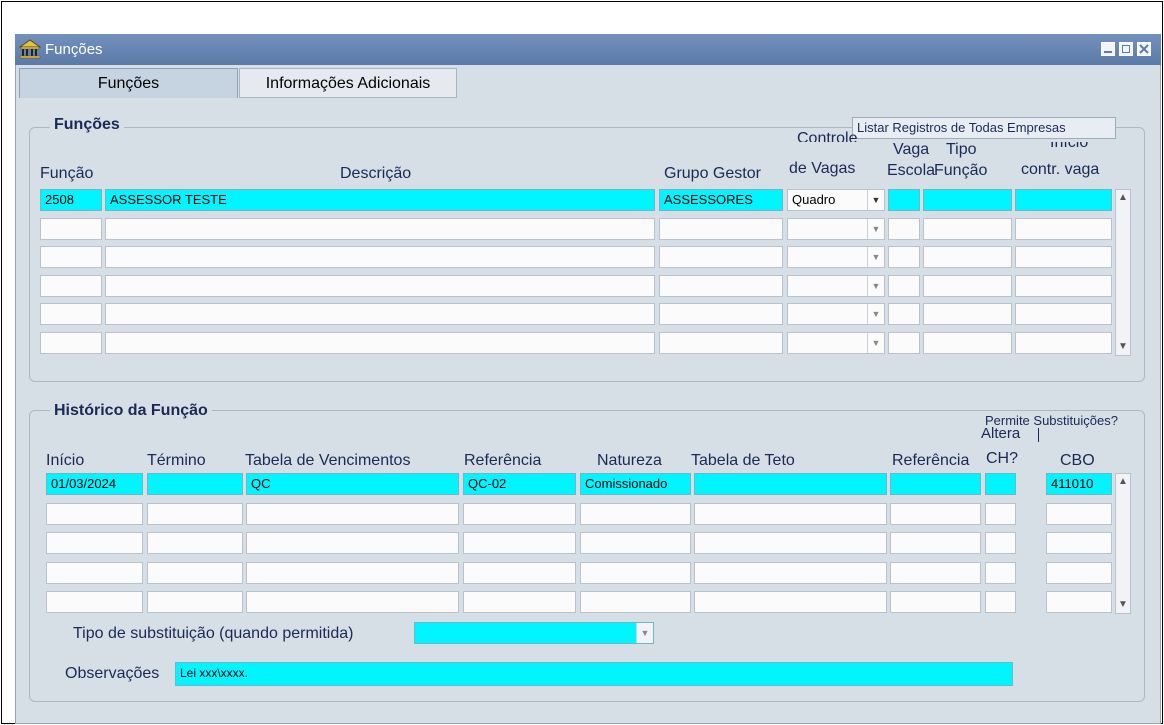  I want to click on tab-informacoes-adicionais: Informações Adicionais, so click(348, 83).